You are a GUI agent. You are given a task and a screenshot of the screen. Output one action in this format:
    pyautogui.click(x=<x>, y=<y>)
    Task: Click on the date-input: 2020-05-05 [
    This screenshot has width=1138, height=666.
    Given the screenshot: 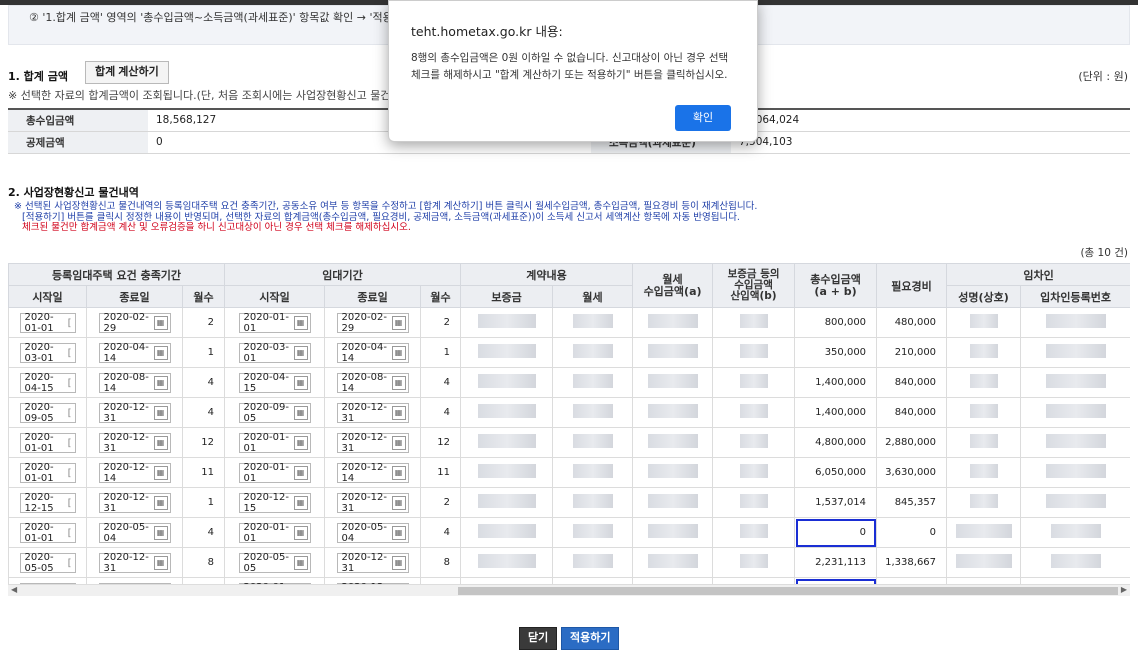 What is the action you would take?
    pyautogui.click(x=47, y=563)
    